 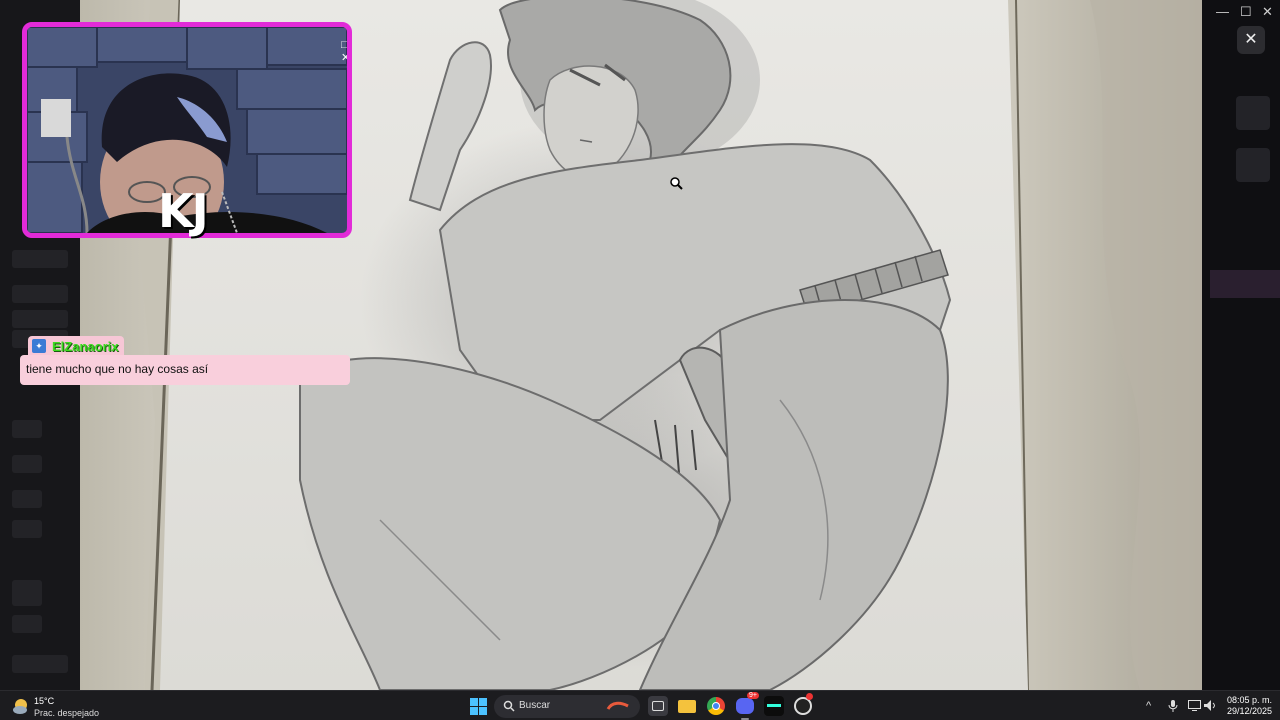 What do you see at coordinates (1267, 12) in the screenshot?
I see `window-close-button: ✕` at bounding box center [1267, 12].